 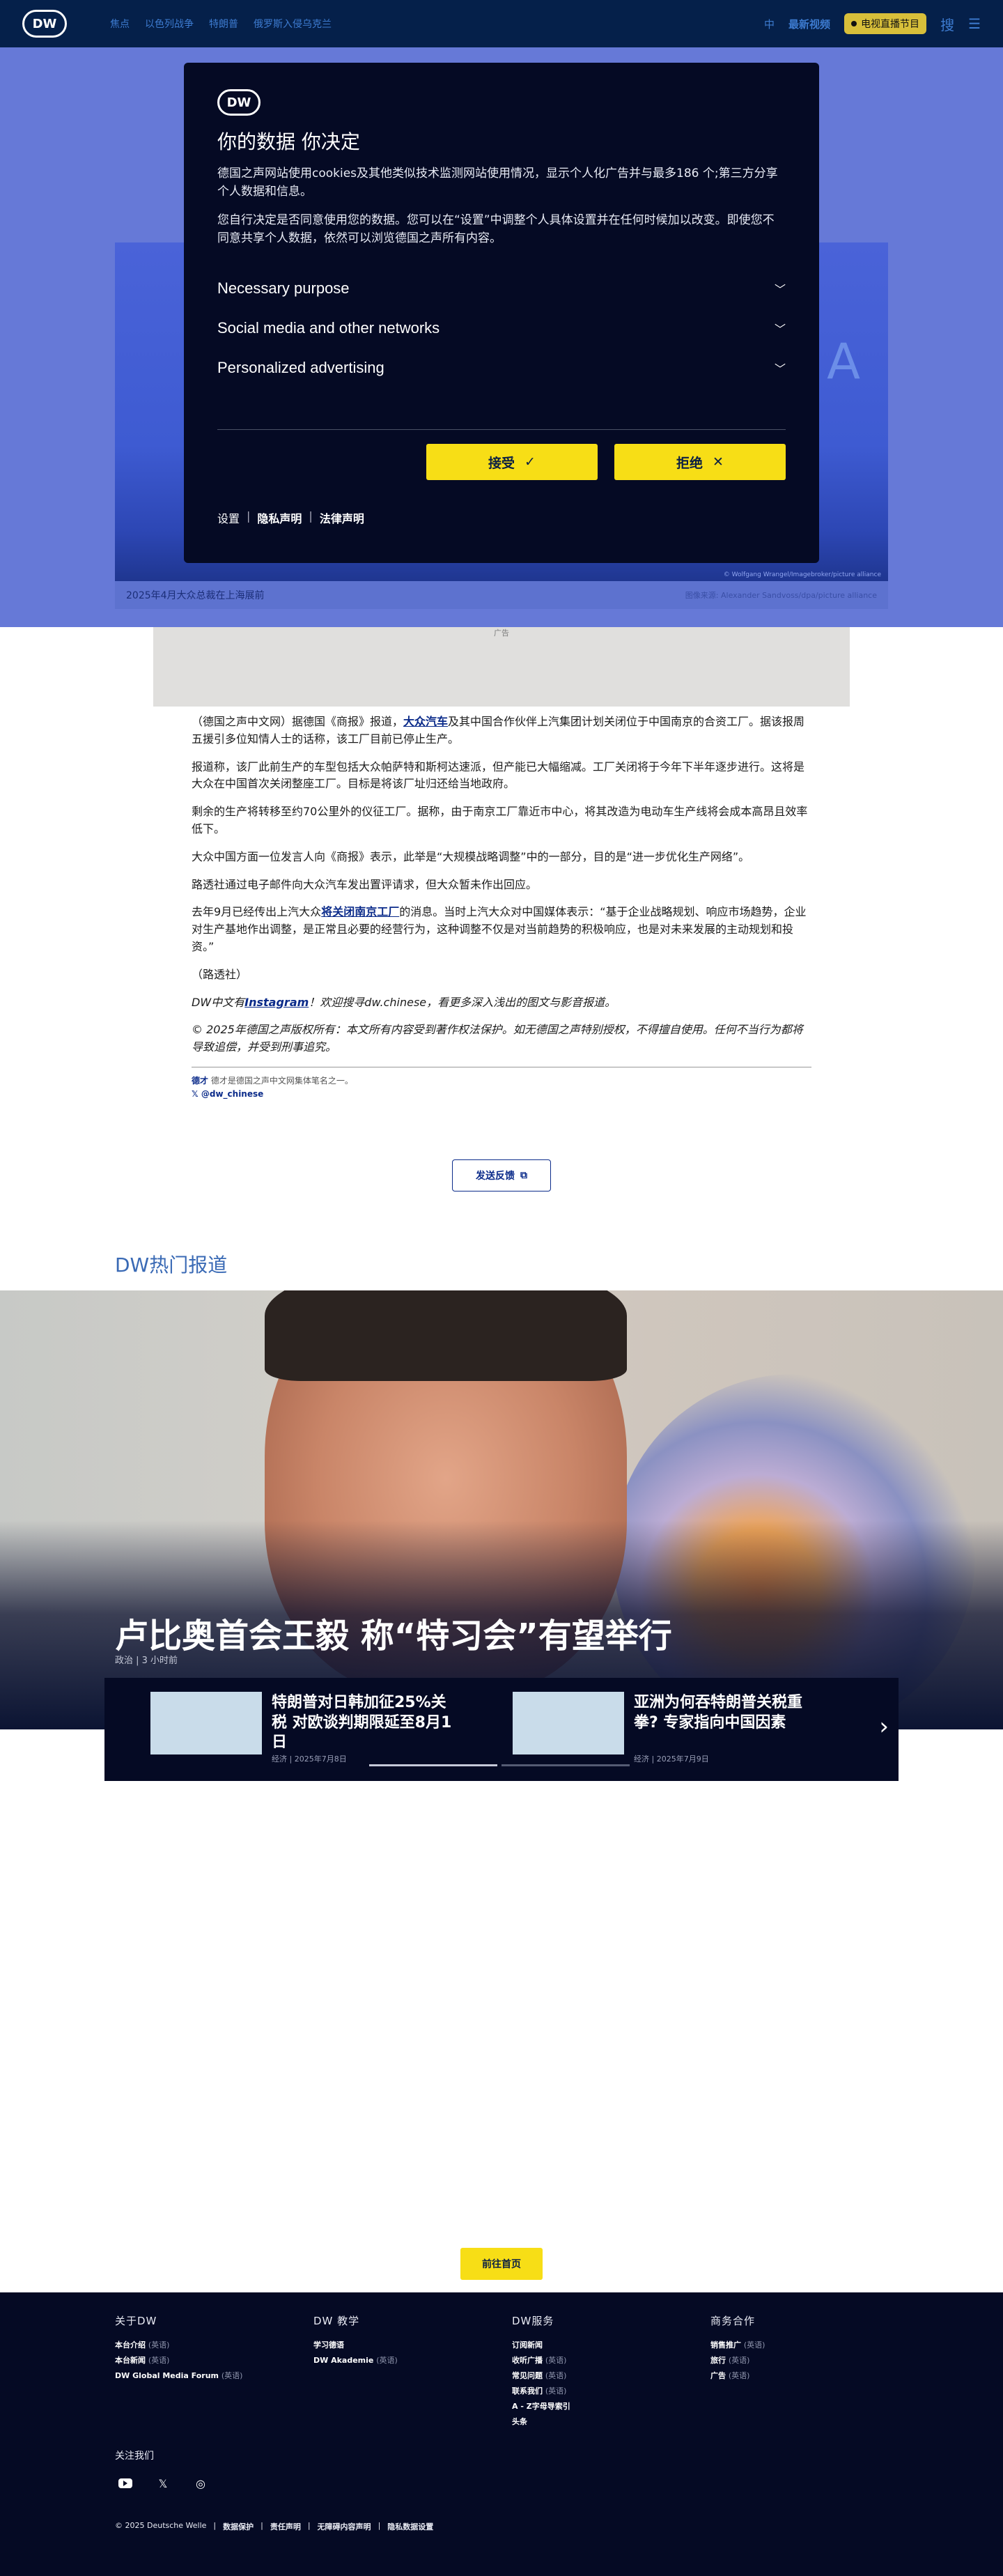 I want to click on card-meta: 经济 | 2025年7月9日, so click(x=671, y=1759).